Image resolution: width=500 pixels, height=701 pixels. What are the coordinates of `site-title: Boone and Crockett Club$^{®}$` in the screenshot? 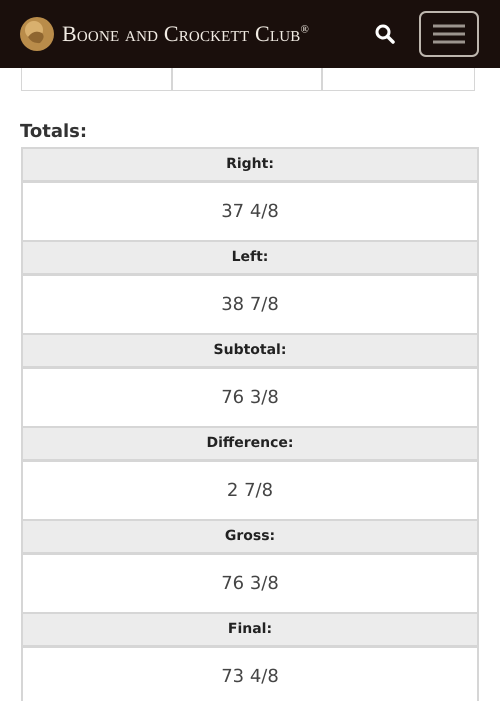 It's located at (186, 34).